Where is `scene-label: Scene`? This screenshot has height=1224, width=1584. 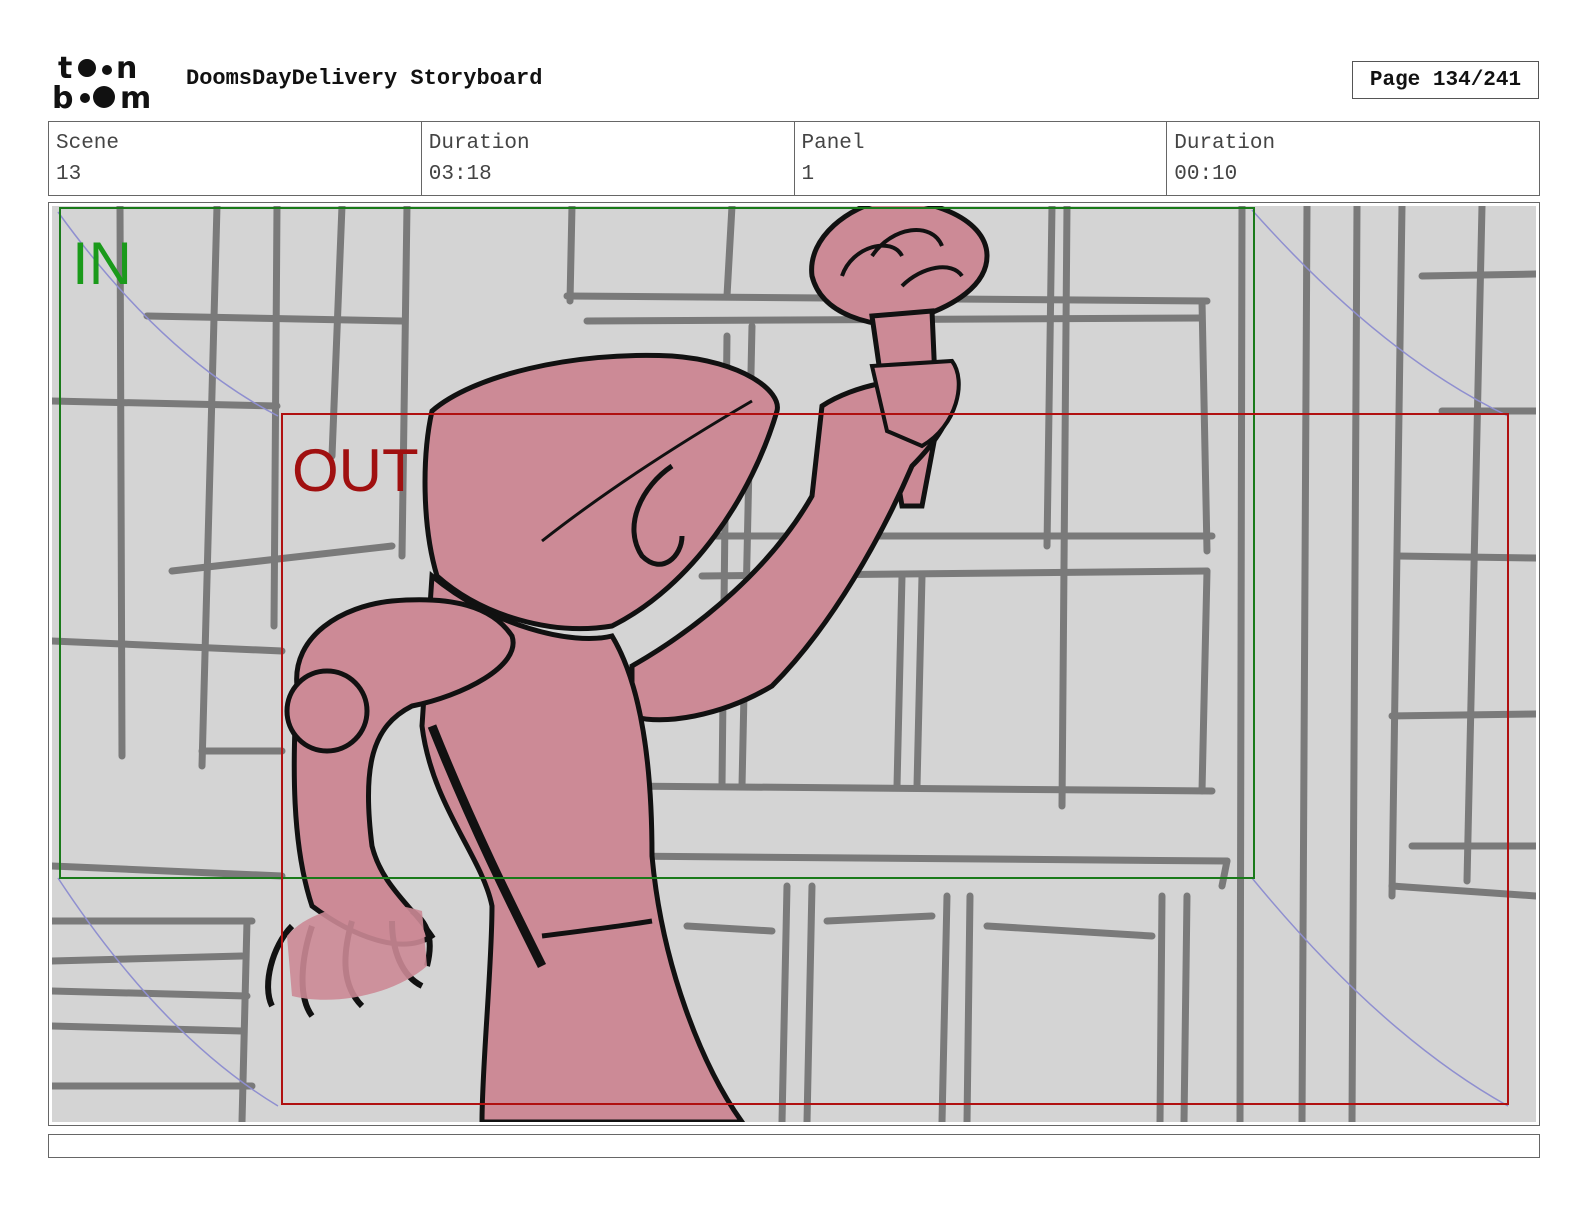
scene-label: Scene is located at coordinates (88, 143).